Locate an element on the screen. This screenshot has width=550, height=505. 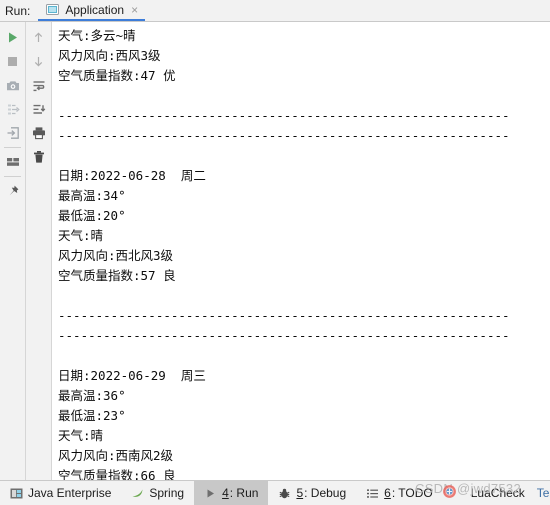
console-line: 空气质量指数:57 良 is located at coordinates (117, 275).